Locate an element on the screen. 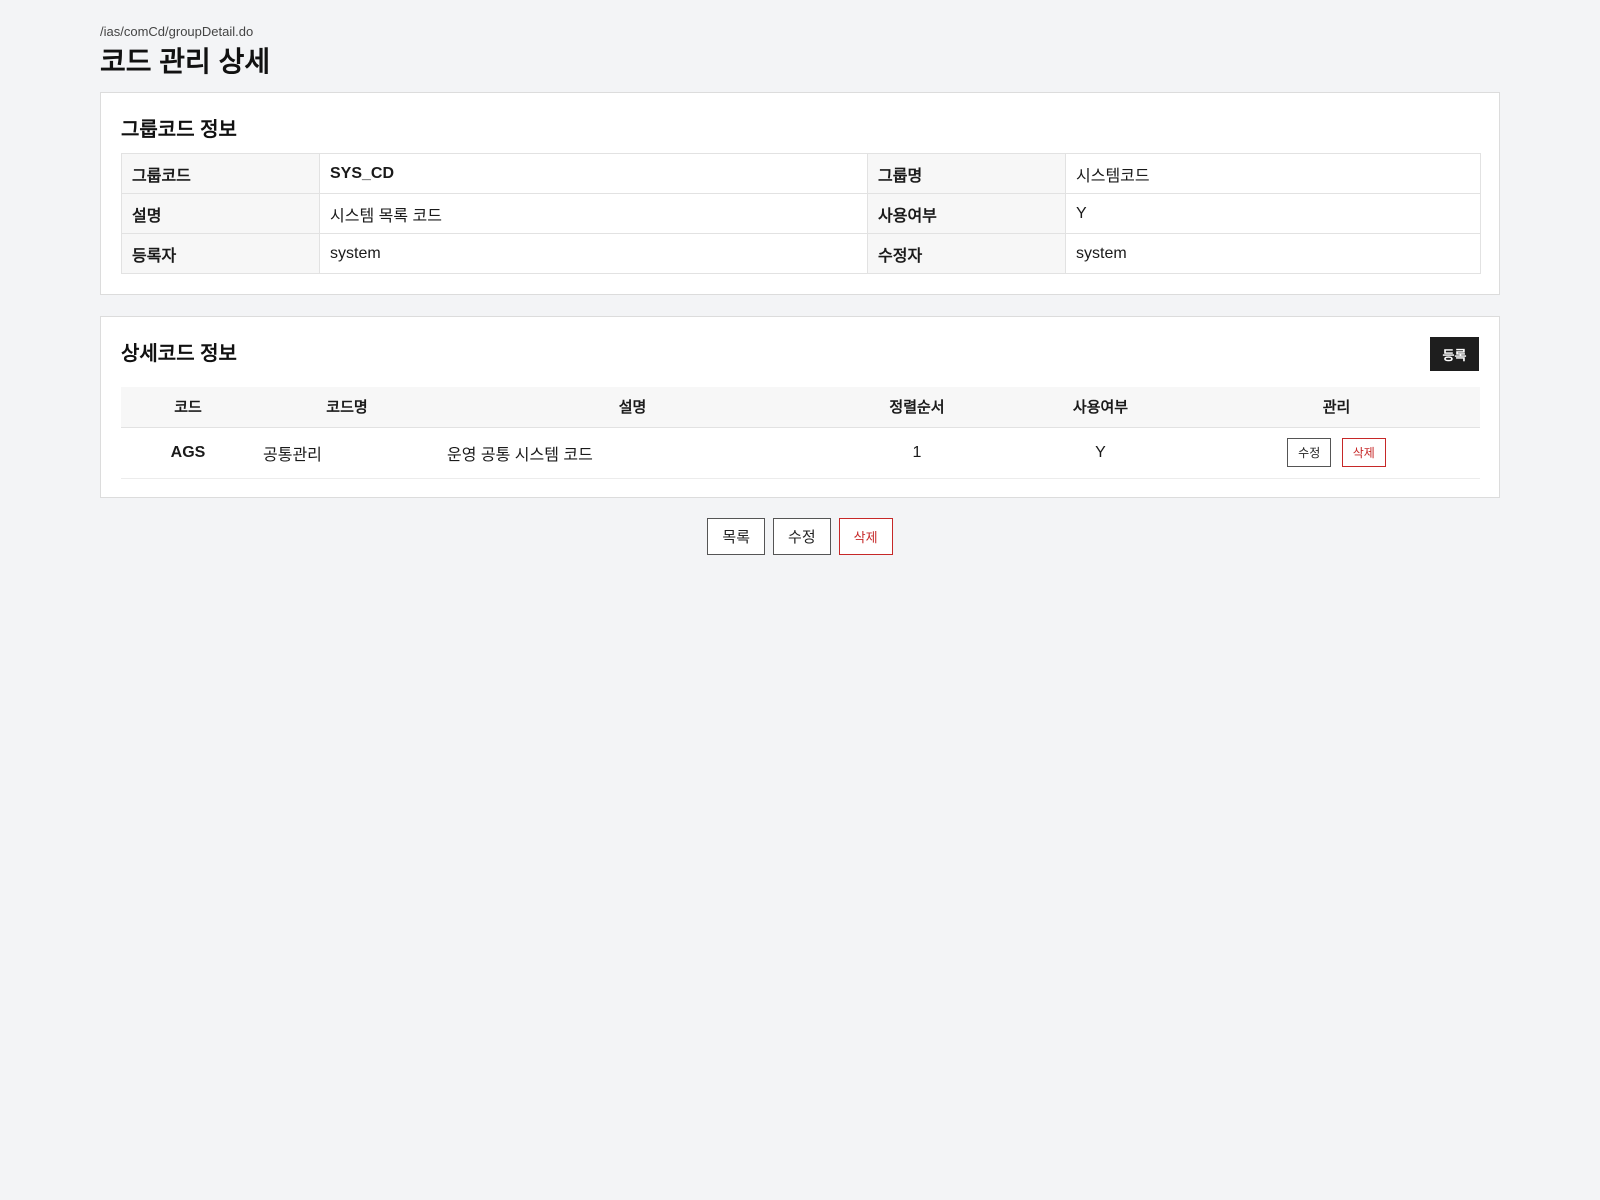 This screenshot has height=1200, width=1600. label-registrant: 등록자 is located at coordinates (220, 253).